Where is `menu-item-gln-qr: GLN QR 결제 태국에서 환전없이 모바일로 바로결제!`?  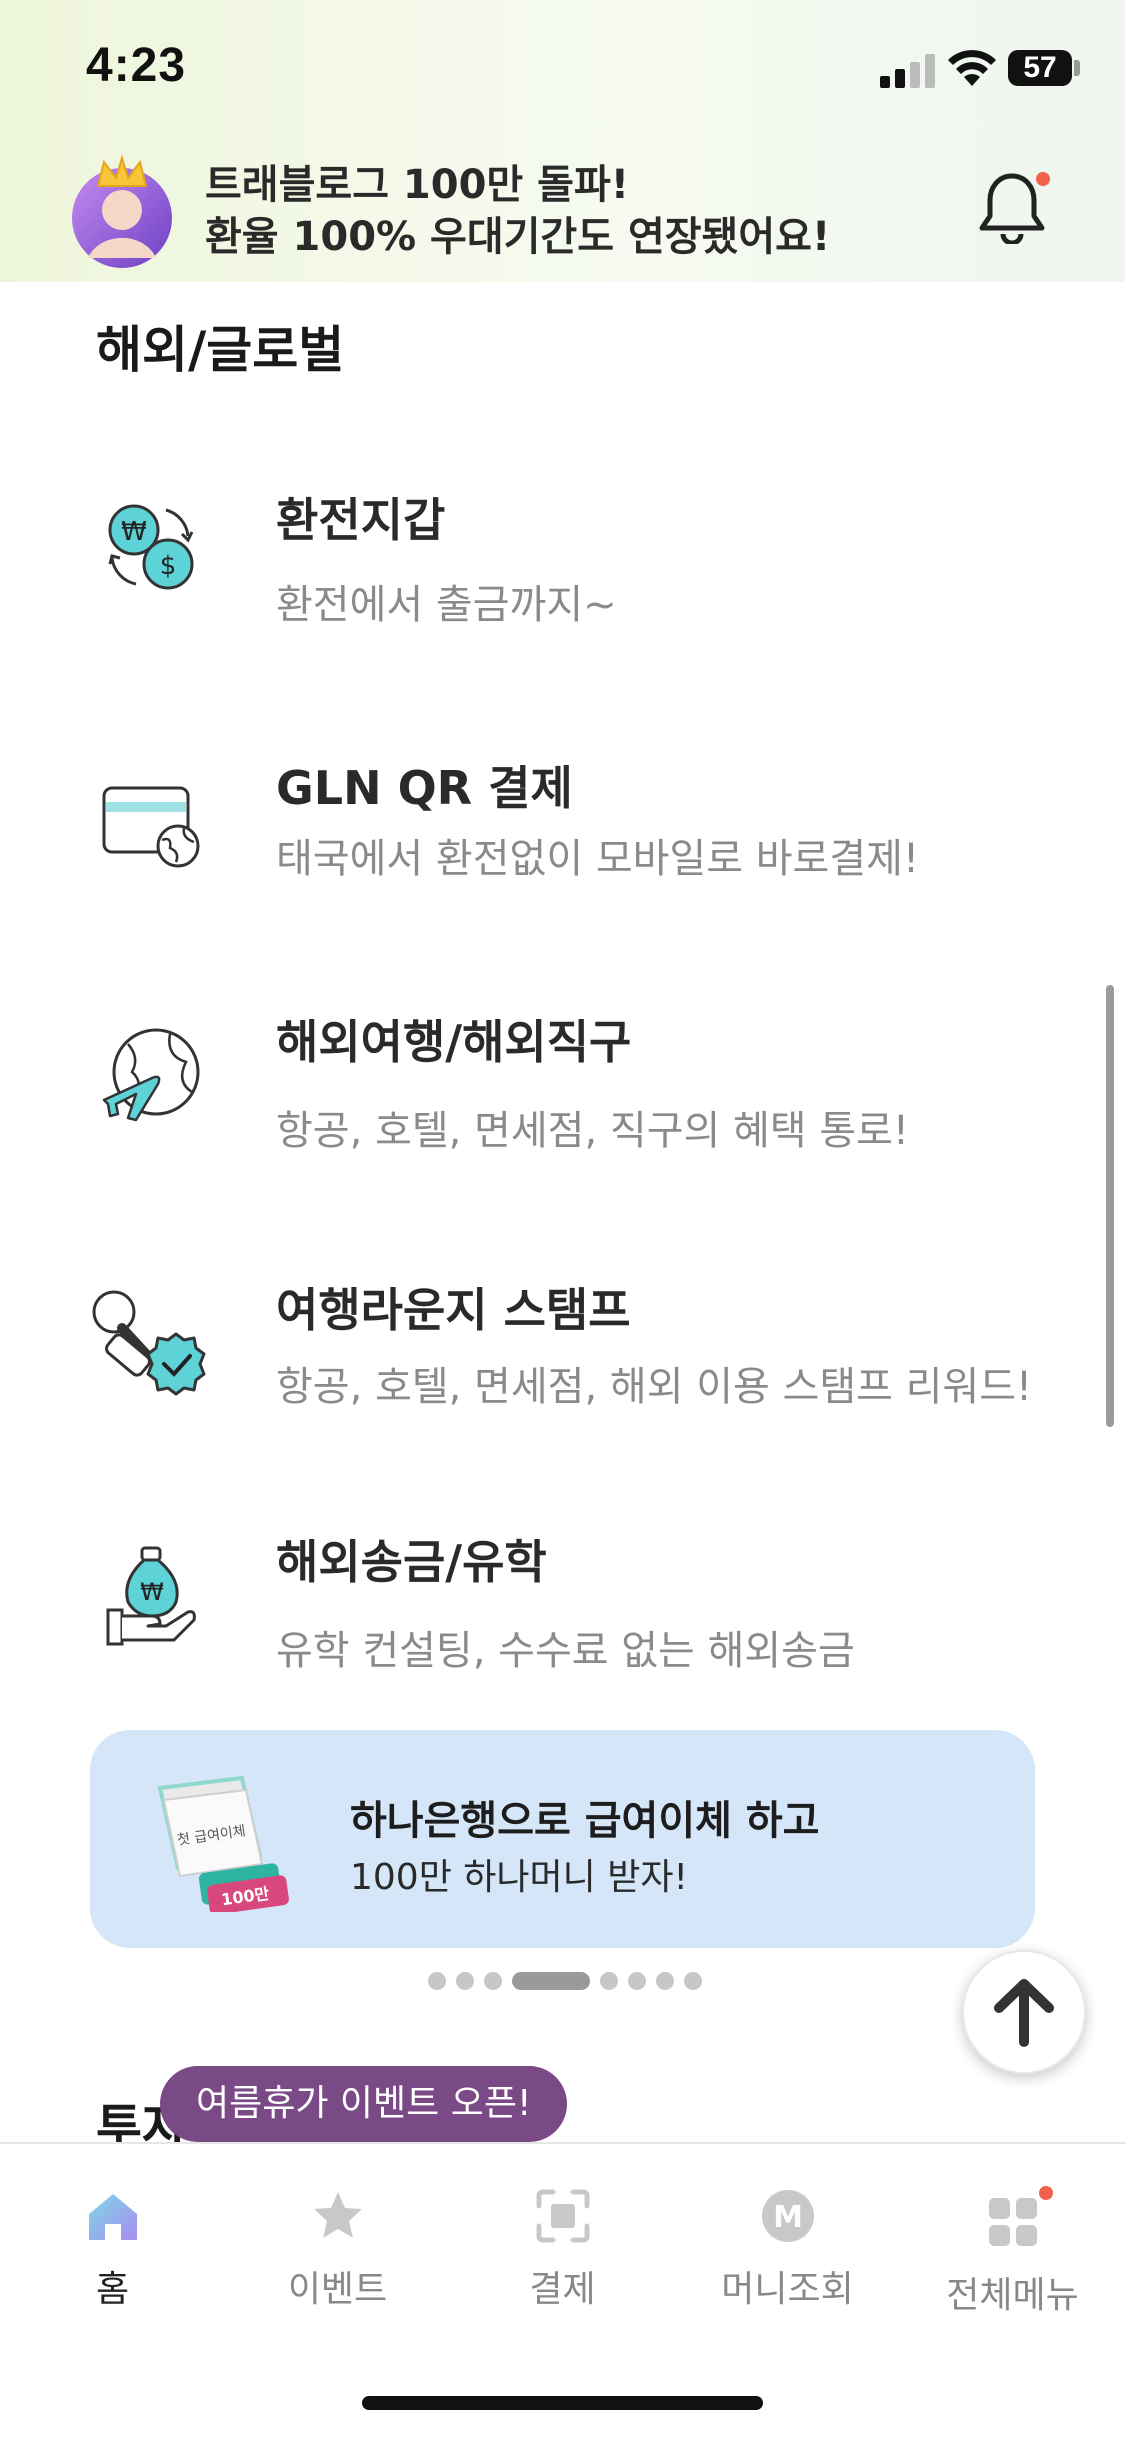 menu-item-gln-qr: GLN QR 결제 태국에서 환전없이 모바일로 바로결제! is located at coordinates (562, 840).